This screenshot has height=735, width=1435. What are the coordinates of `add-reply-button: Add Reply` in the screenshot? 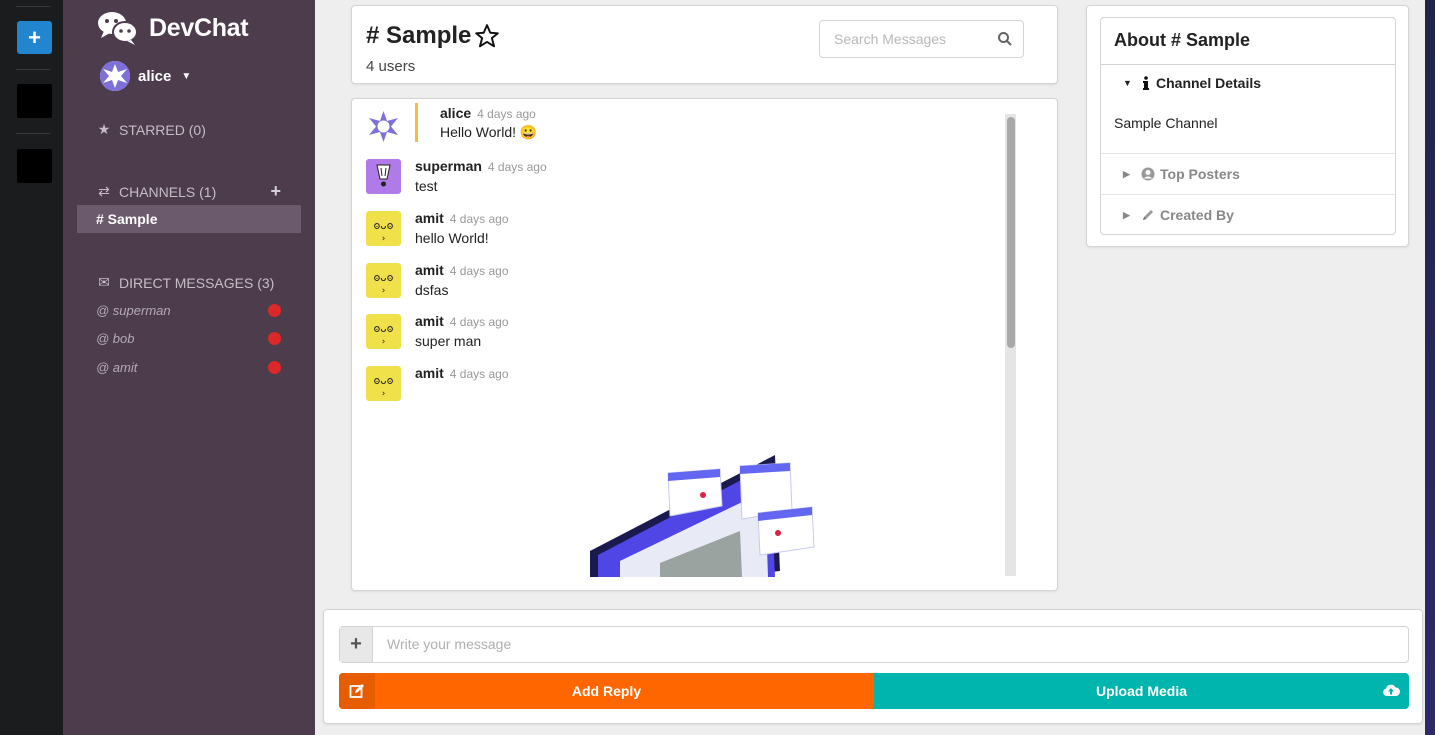 It's located at (606, 691).